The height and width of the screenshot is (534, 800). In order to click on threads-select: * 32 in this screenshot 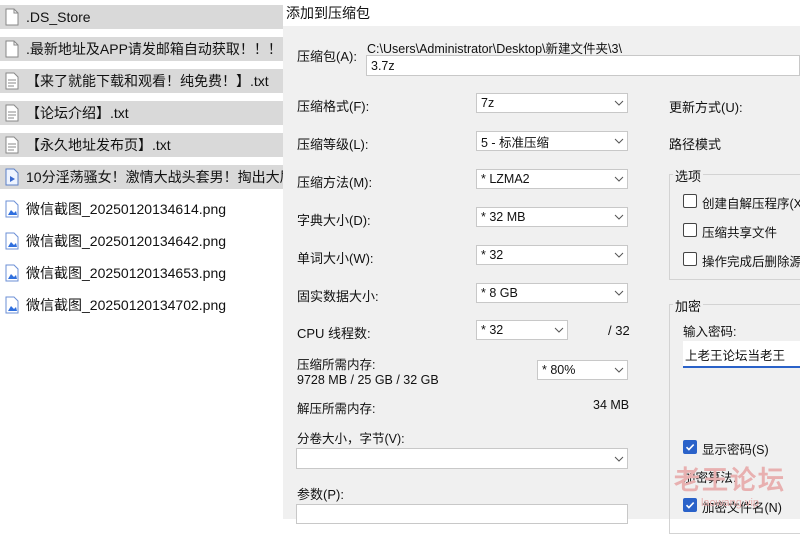, I will do `click(522, 330)`.